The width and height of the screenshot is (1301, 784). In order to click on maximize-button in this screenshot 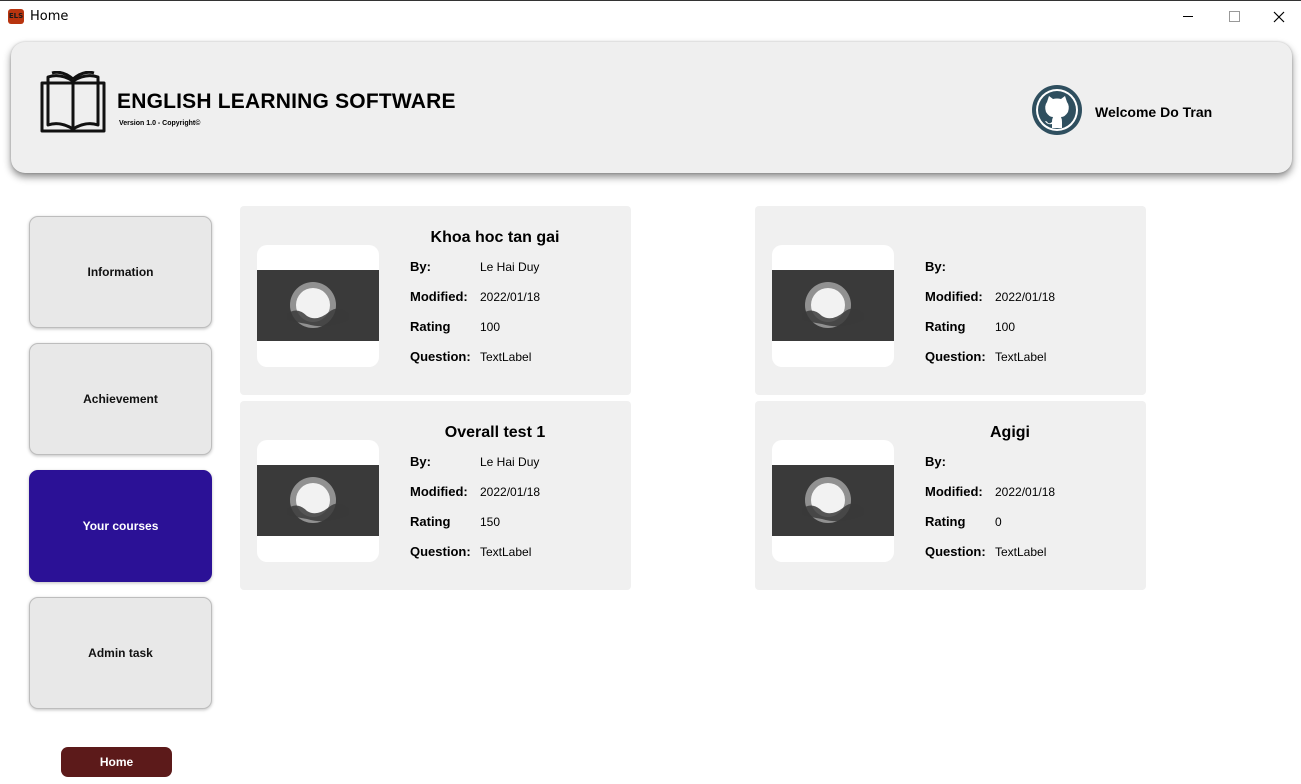, I will do `click(1233, 17)`.